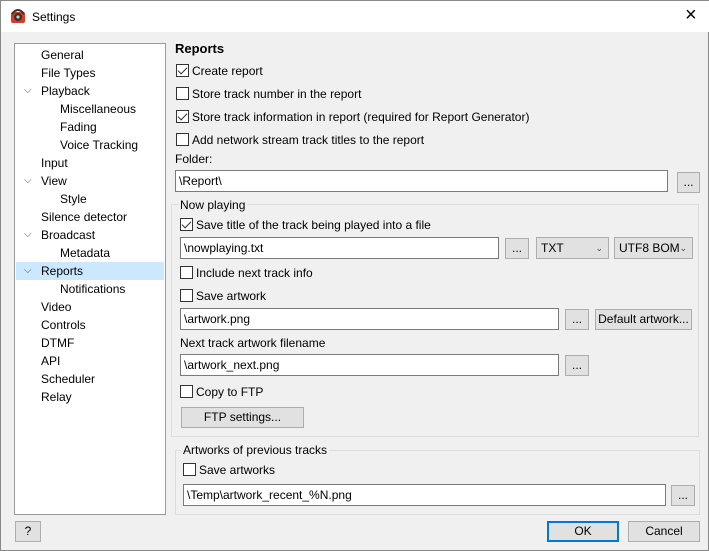  Describe the element at coordinates (90, 163) in the screenshot. I see `tree-item-input: Input` at that location.